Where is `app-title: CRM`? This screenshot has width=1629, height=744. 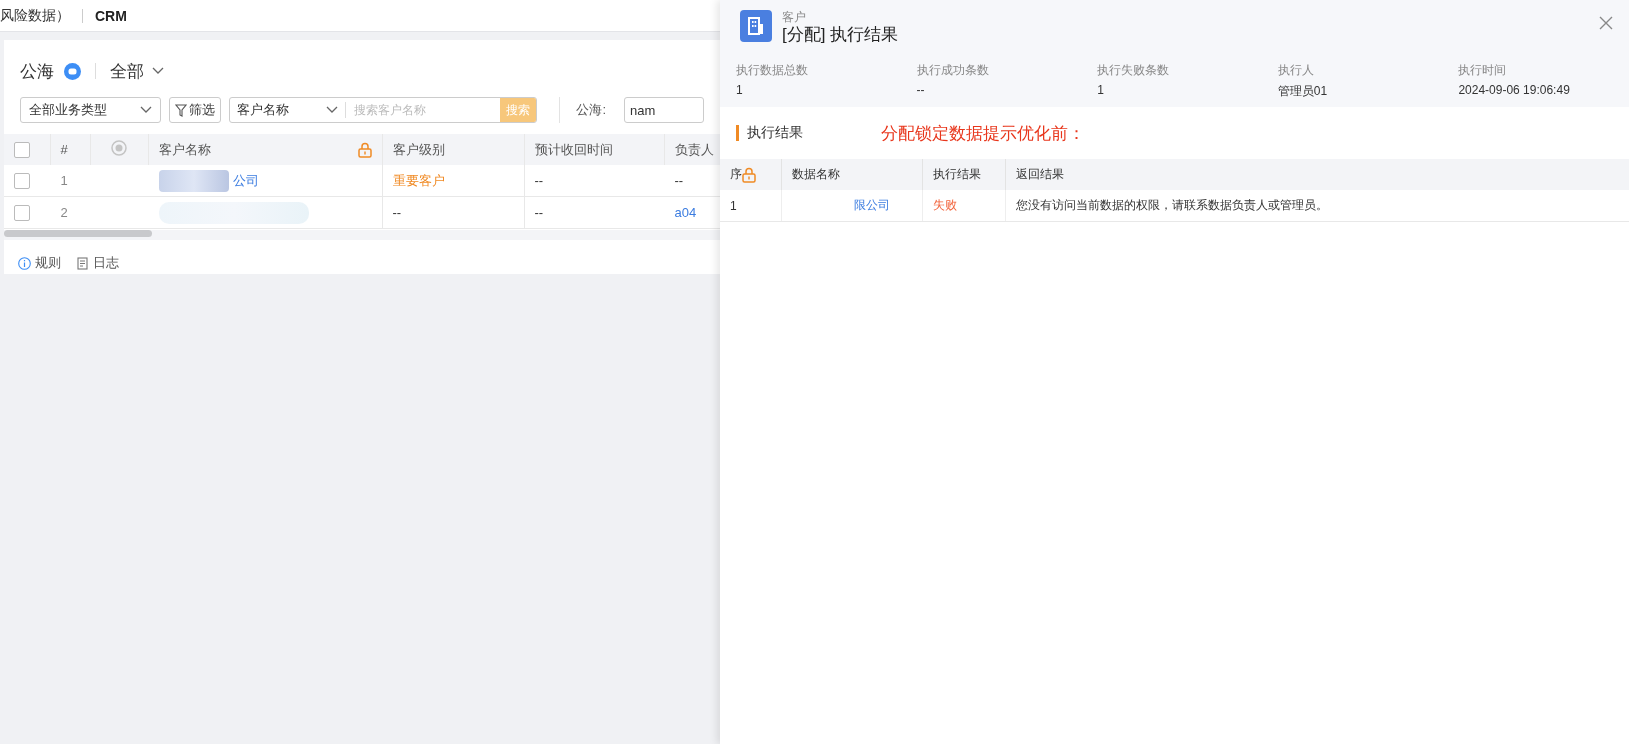
app-title: CRM is located at coordinates (111, 15).